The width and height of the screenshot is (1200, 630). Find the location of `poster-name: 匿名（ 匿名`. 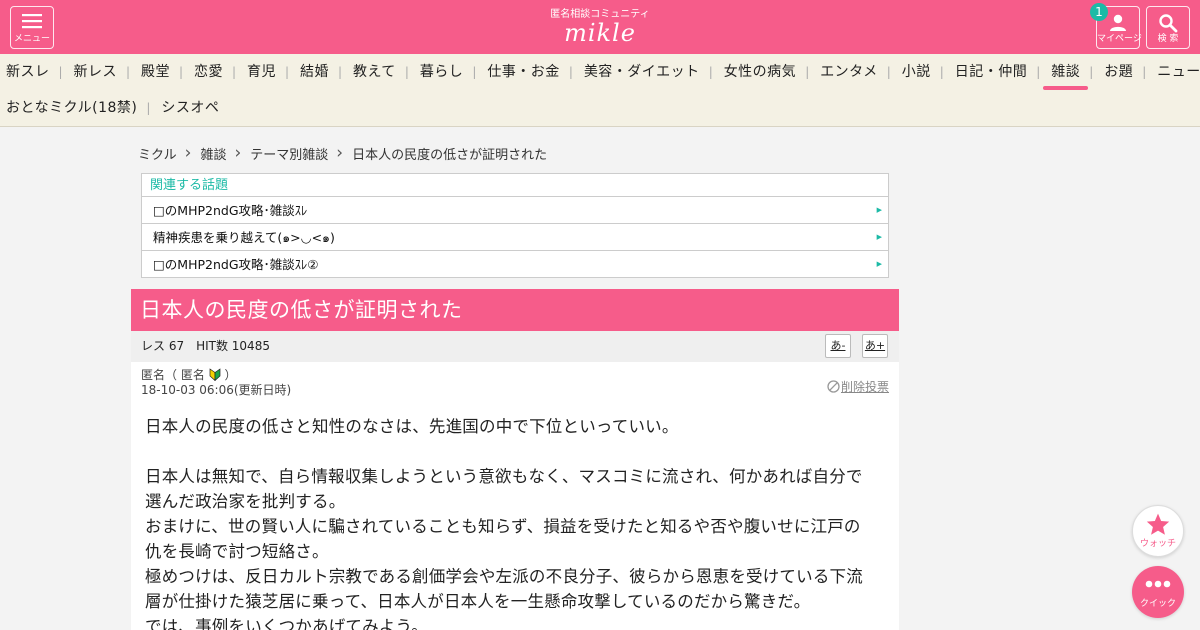

poster-name: 匿名（ 匿名 is located at coordinates (173, 375).